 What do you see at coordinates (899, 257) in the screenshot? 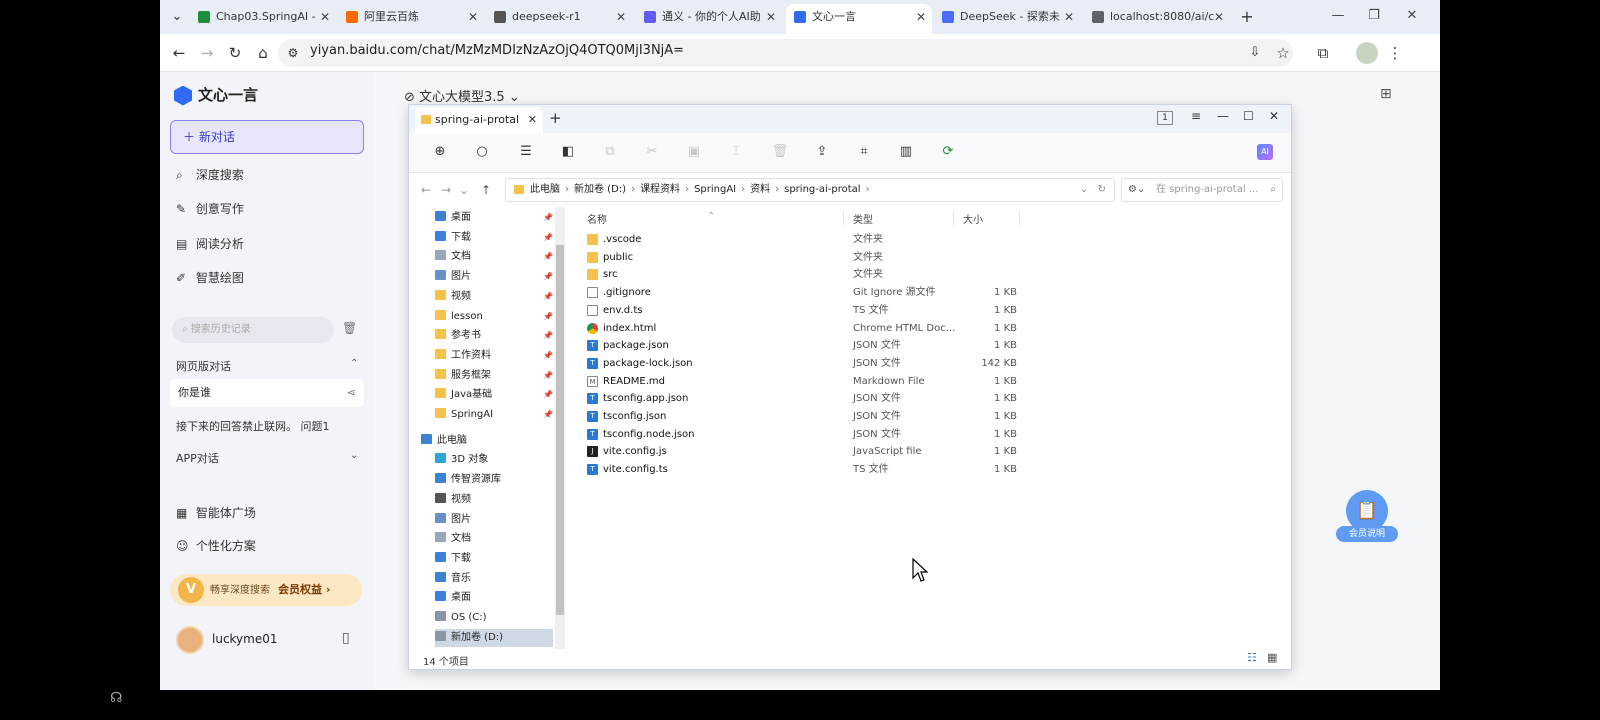
I see `file-row: public 文件夹` at bounding box center [899, 257].